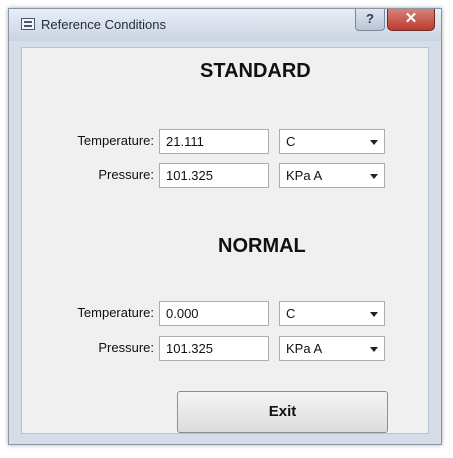 The image size is (453, 458). Describe the element at coordinates (115, 312) in the screenshot. I see `normal-temperature-label: Temperature:` at that location.